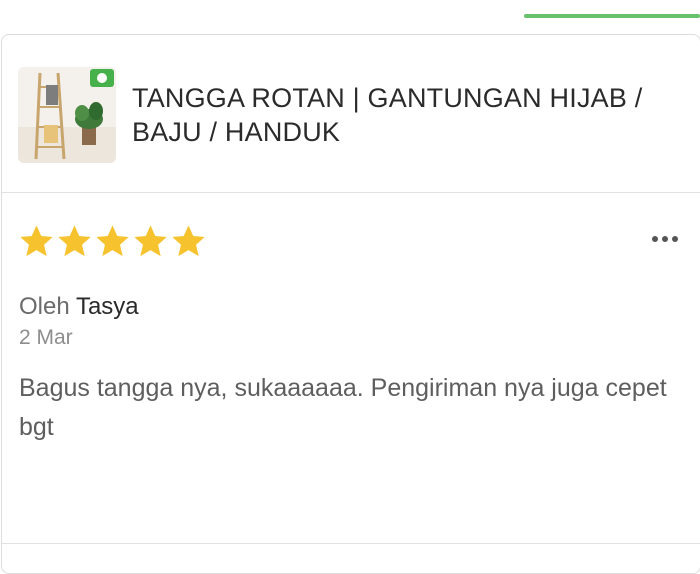  Describe the element at coordinates (47, 306) in the screenshot. I see `author-prefix: Oleh` at that location.